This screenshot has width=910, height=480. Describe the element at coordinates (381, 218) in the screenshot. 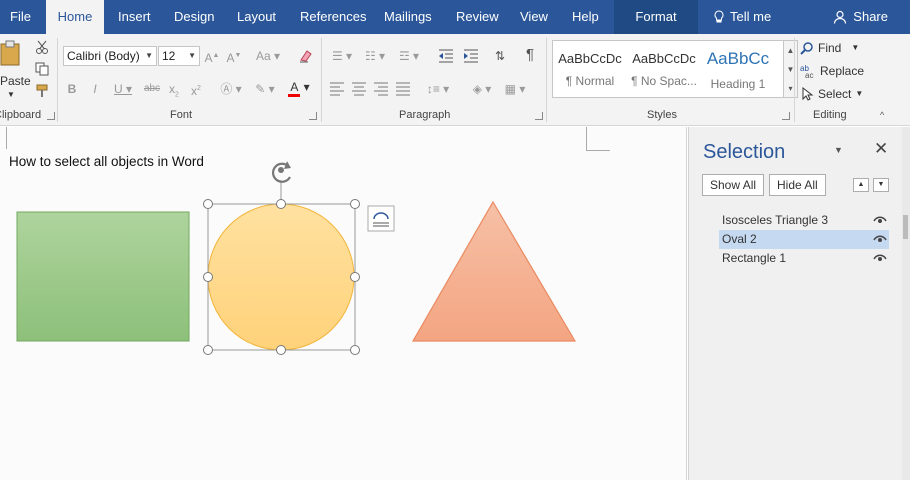

I see `layout-options-icon` at that location.